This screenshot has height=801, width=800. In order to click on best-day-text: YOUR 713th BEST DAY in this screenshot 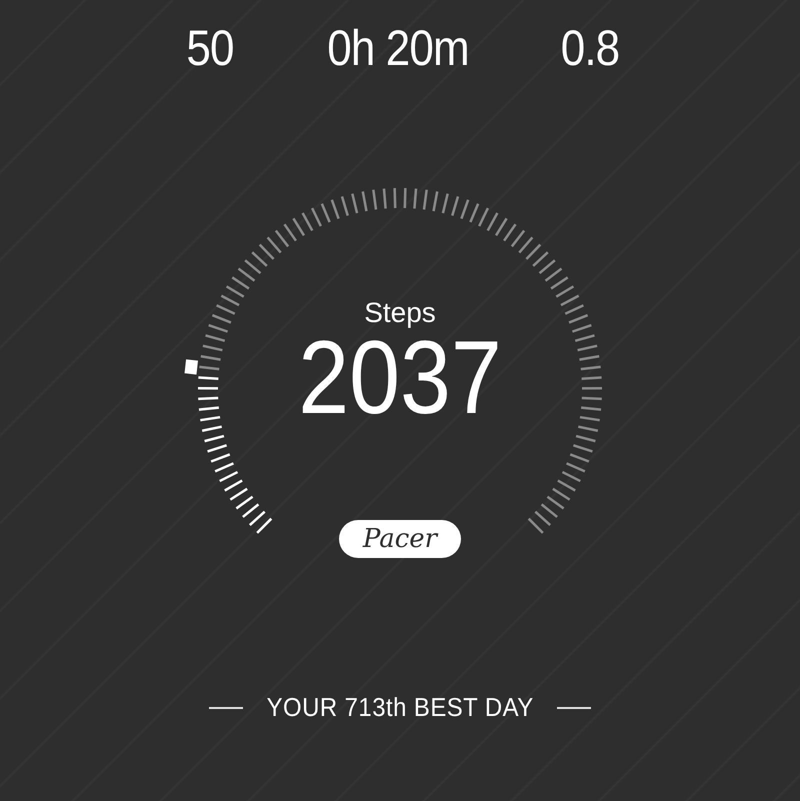, I will do `click(400, 707)`.